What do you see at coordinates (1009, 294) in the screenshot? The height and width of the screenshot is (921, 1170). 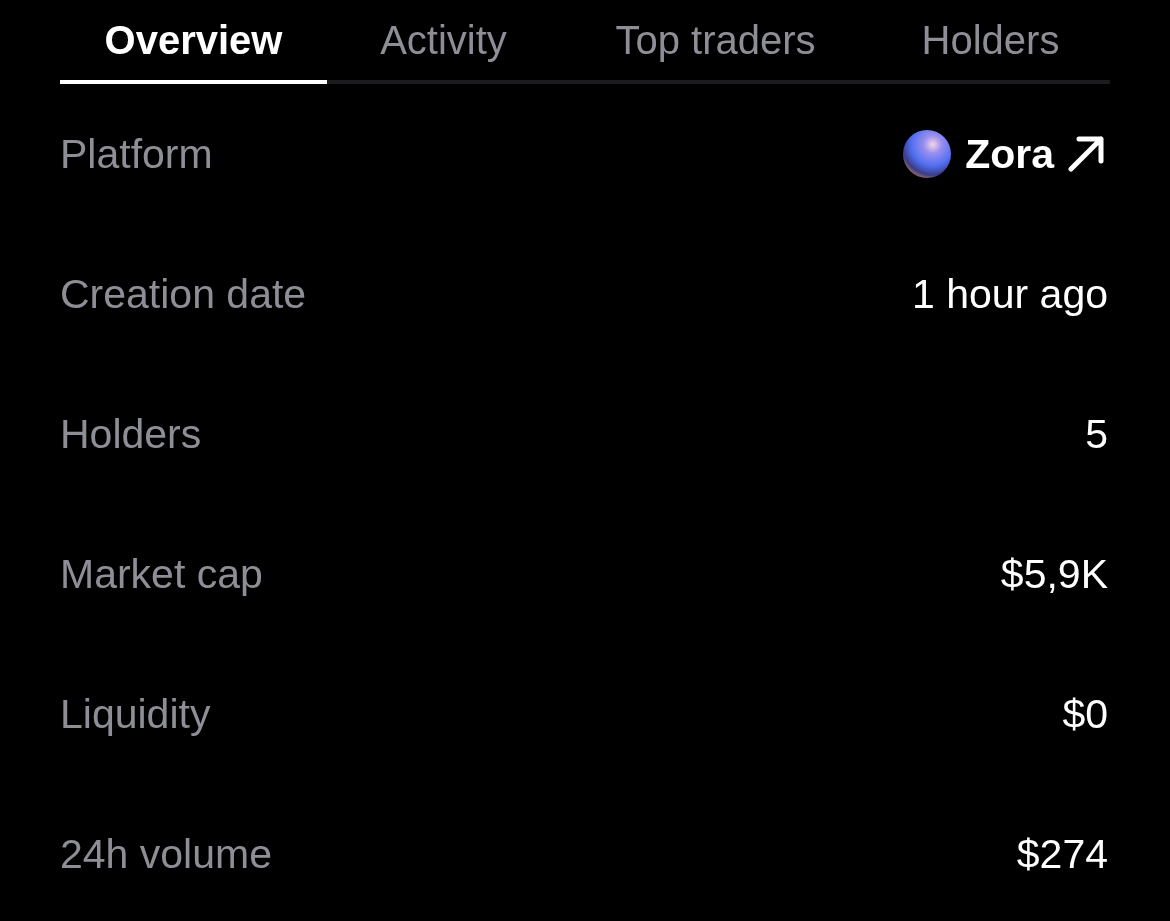 I see `row-value: 1 hour ago` at bounding box center [1009, 294].